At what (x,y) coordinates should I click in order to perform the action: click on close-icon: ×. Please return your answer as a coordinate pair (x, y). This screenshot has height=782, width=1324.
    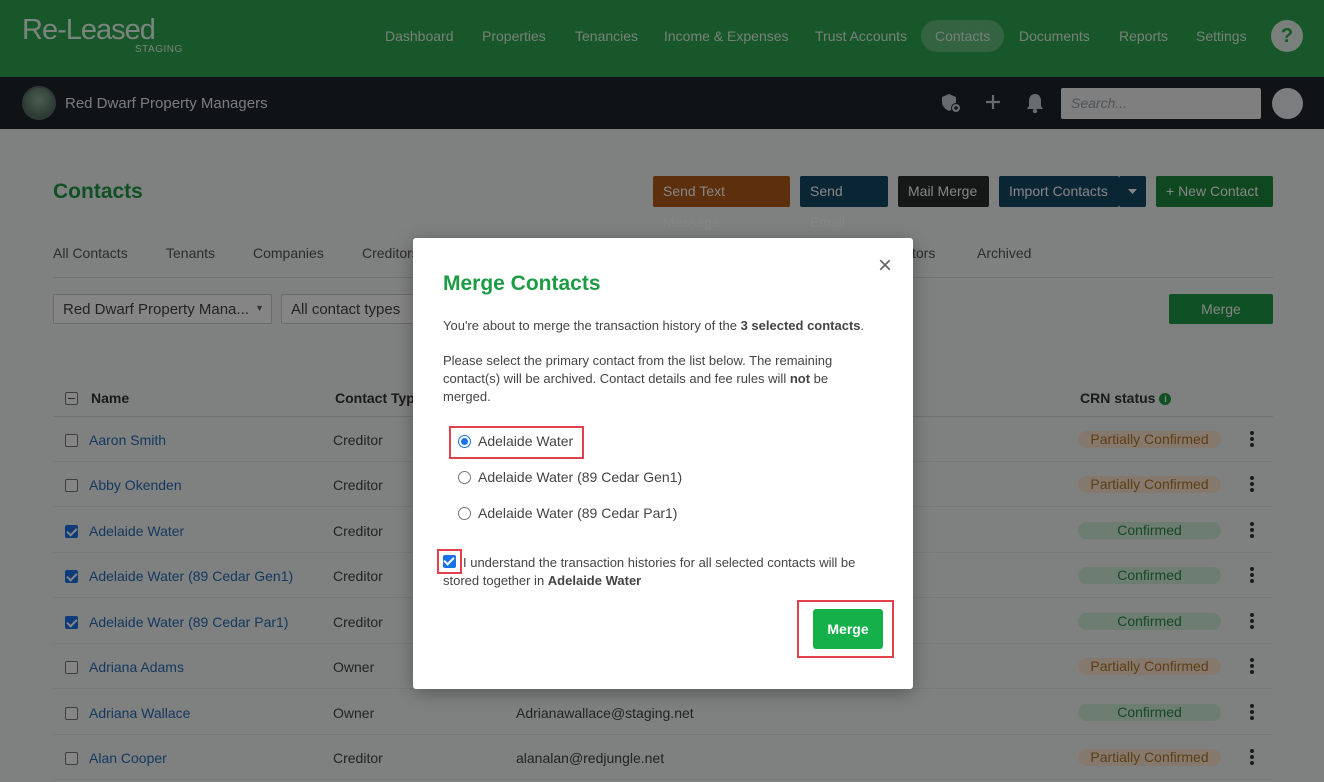
    Looking at the image, I should click on (885, 266).